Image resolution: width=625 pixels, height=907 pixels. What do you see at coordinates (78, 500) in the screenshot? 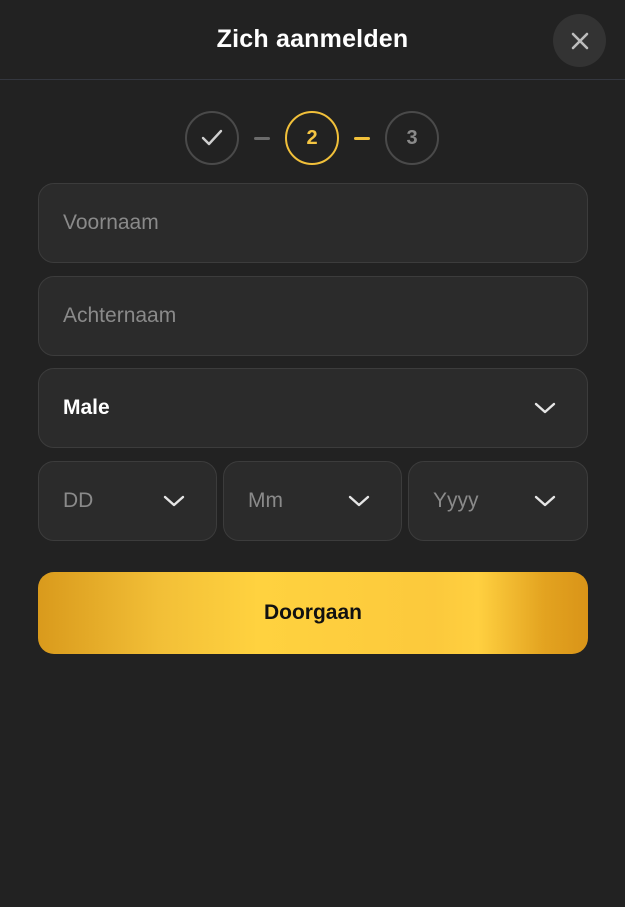
I see `birth-day-placeholder: DD` at bounding box center [78, 500].